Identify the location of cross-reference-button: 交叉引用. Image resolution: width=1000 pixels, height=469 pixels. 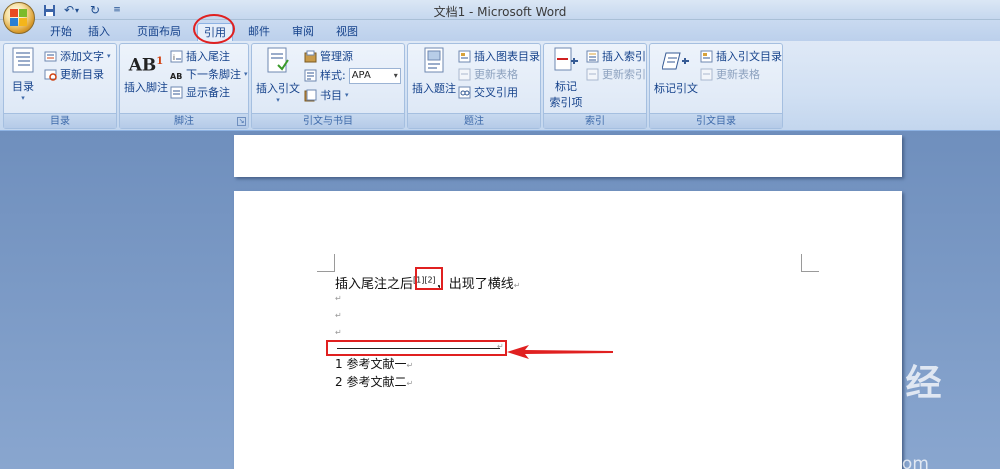
(488, 92).